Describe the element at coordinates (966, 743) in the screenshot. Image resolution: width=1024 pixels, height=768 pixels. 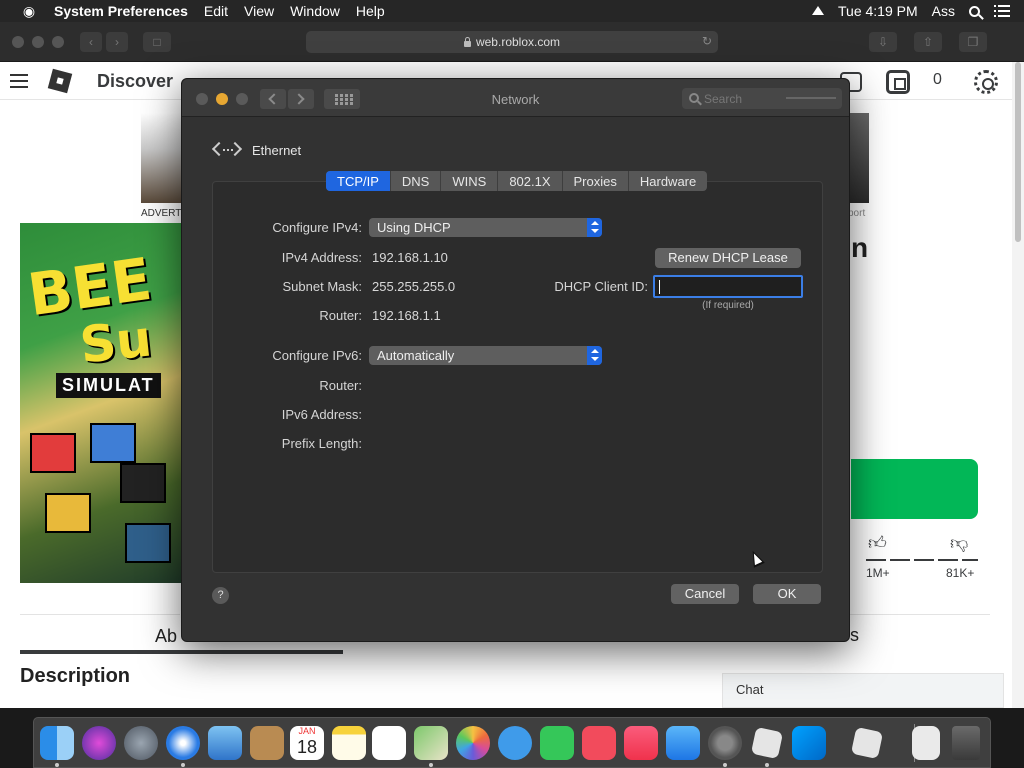
I see `trash-icon` at that location.